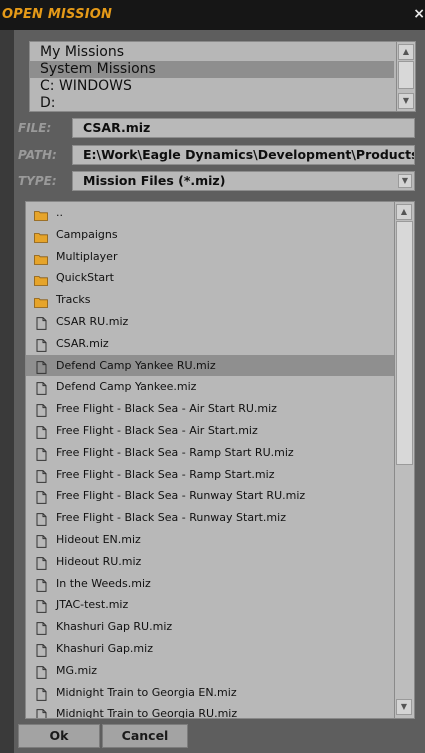  Describe the element at coordinates (243, 128) in the screenshot. I see `file-name-input: CSAR.miz` at that location.